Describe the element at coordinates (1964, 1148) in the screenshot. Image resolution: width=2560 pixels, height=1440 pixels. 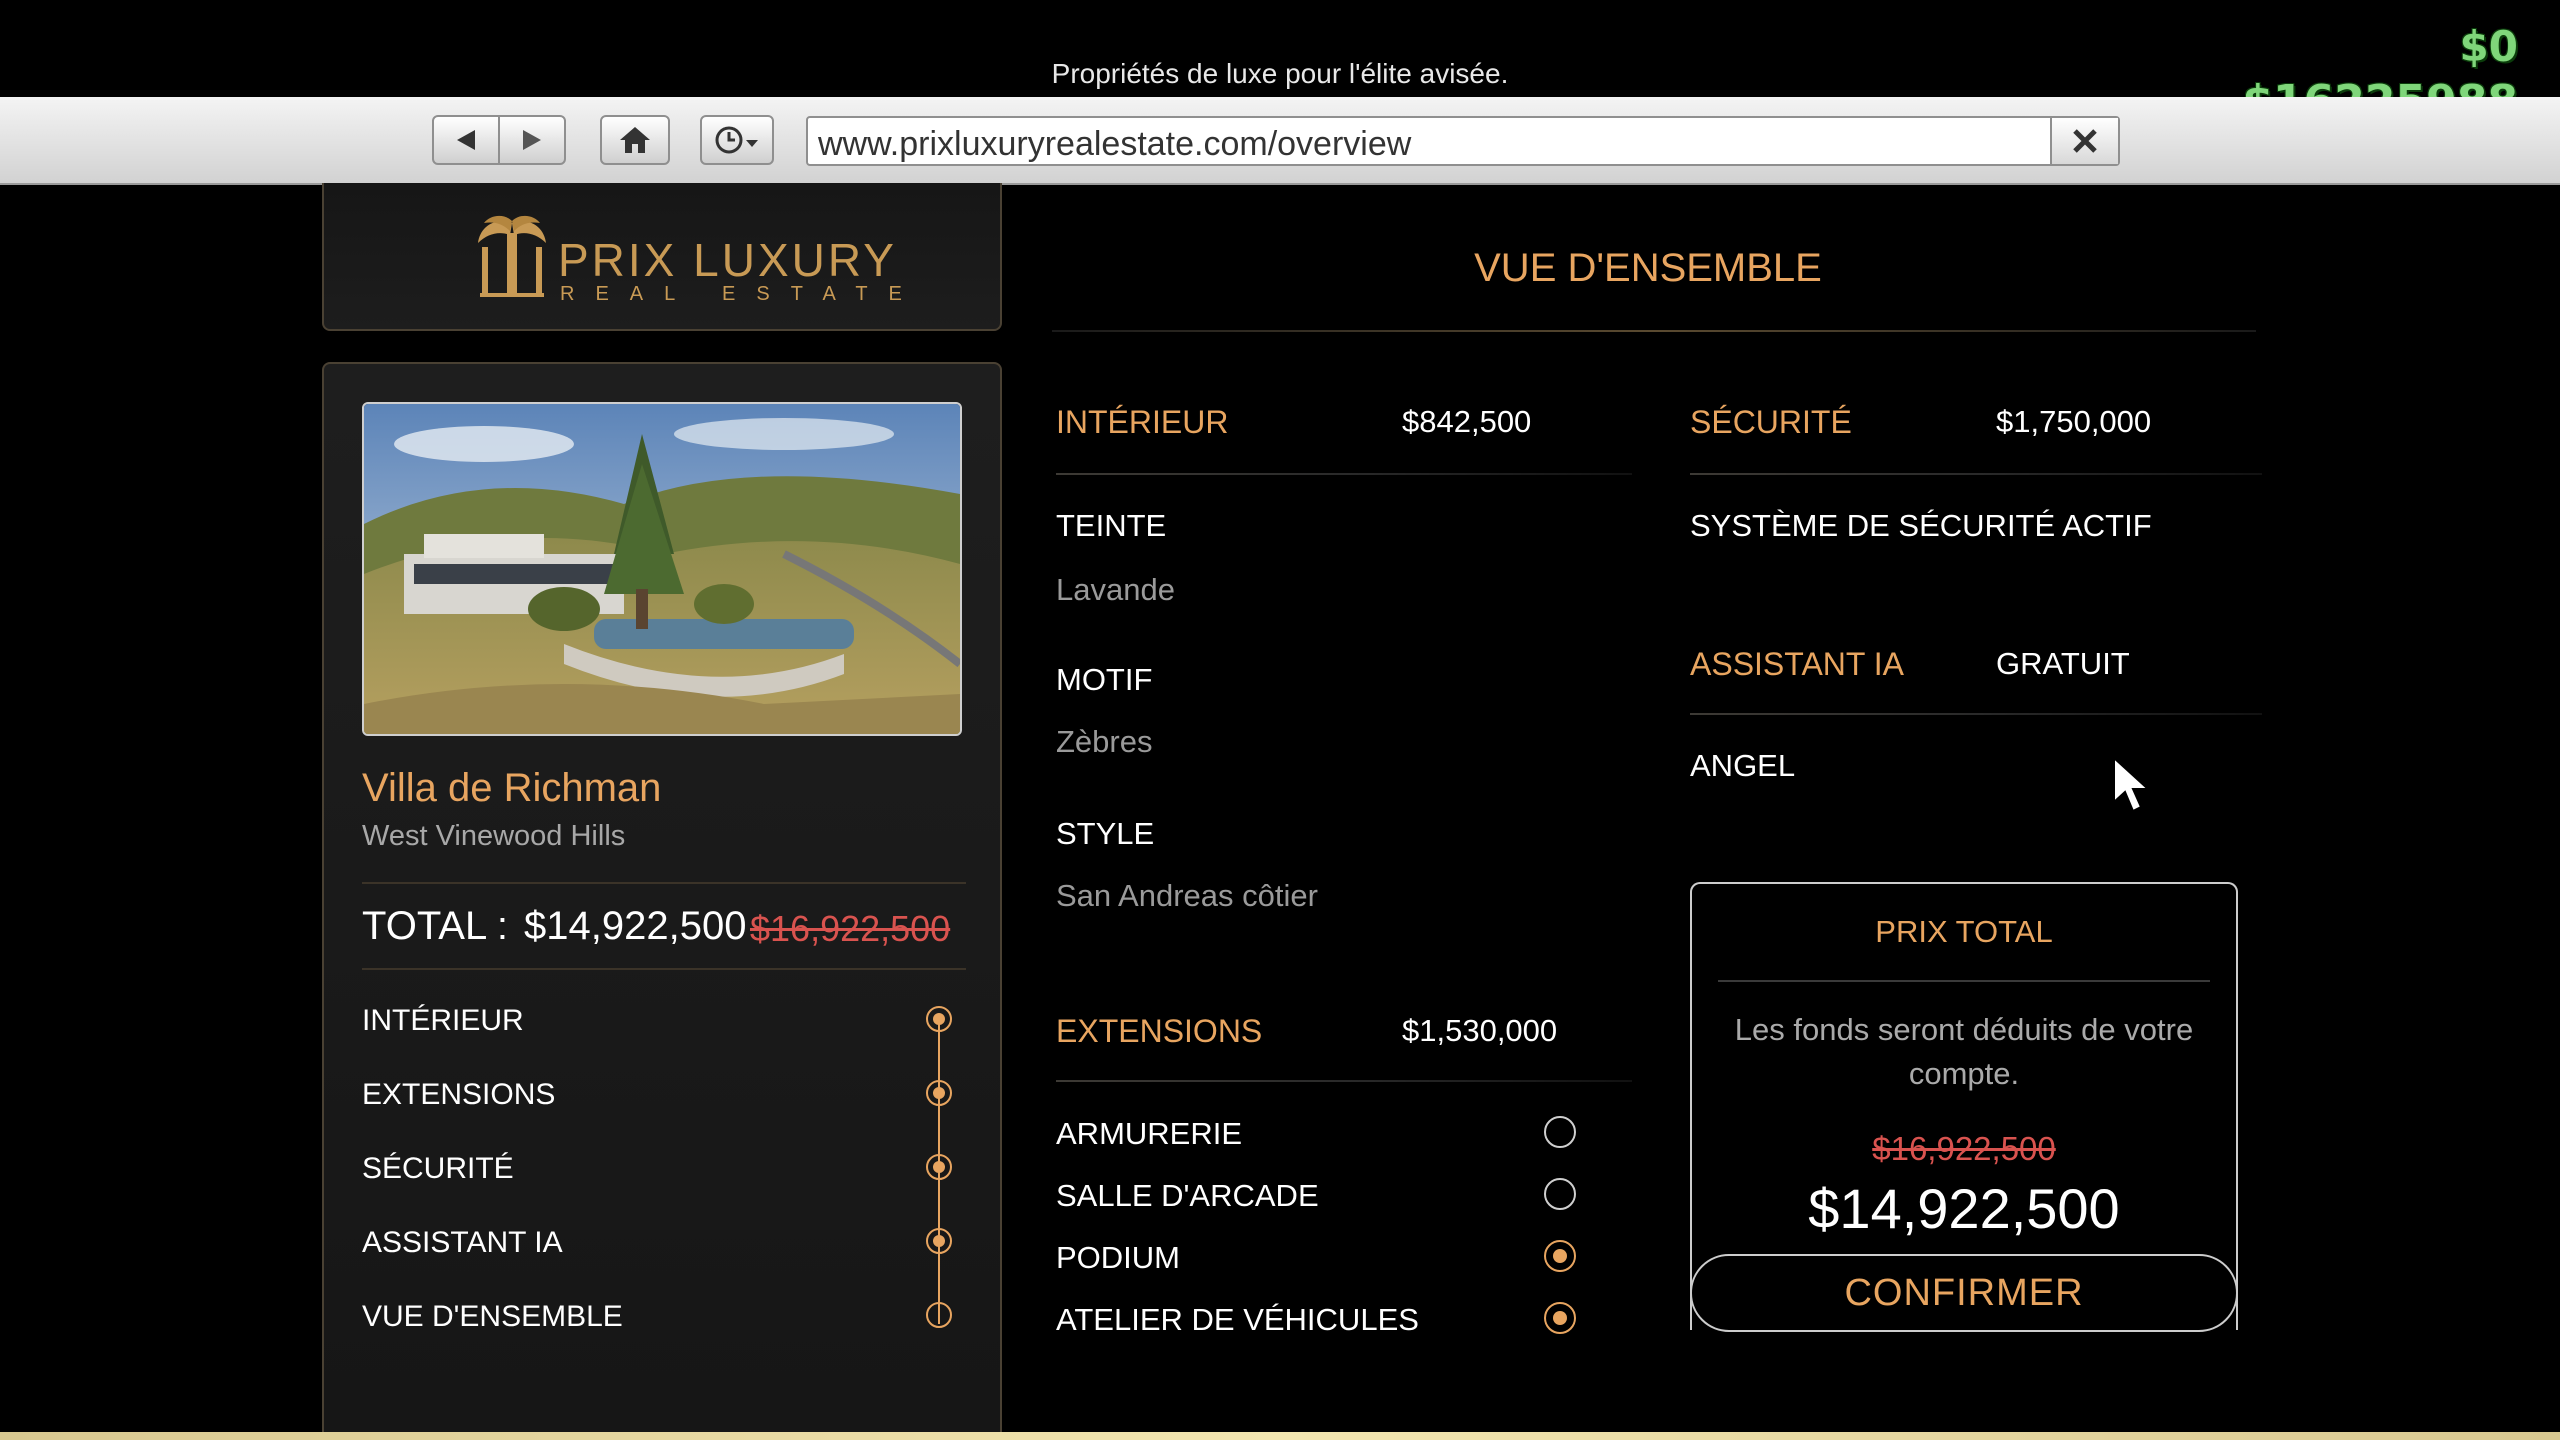
I see `total-box-original-price: $16,922,500` at that location.